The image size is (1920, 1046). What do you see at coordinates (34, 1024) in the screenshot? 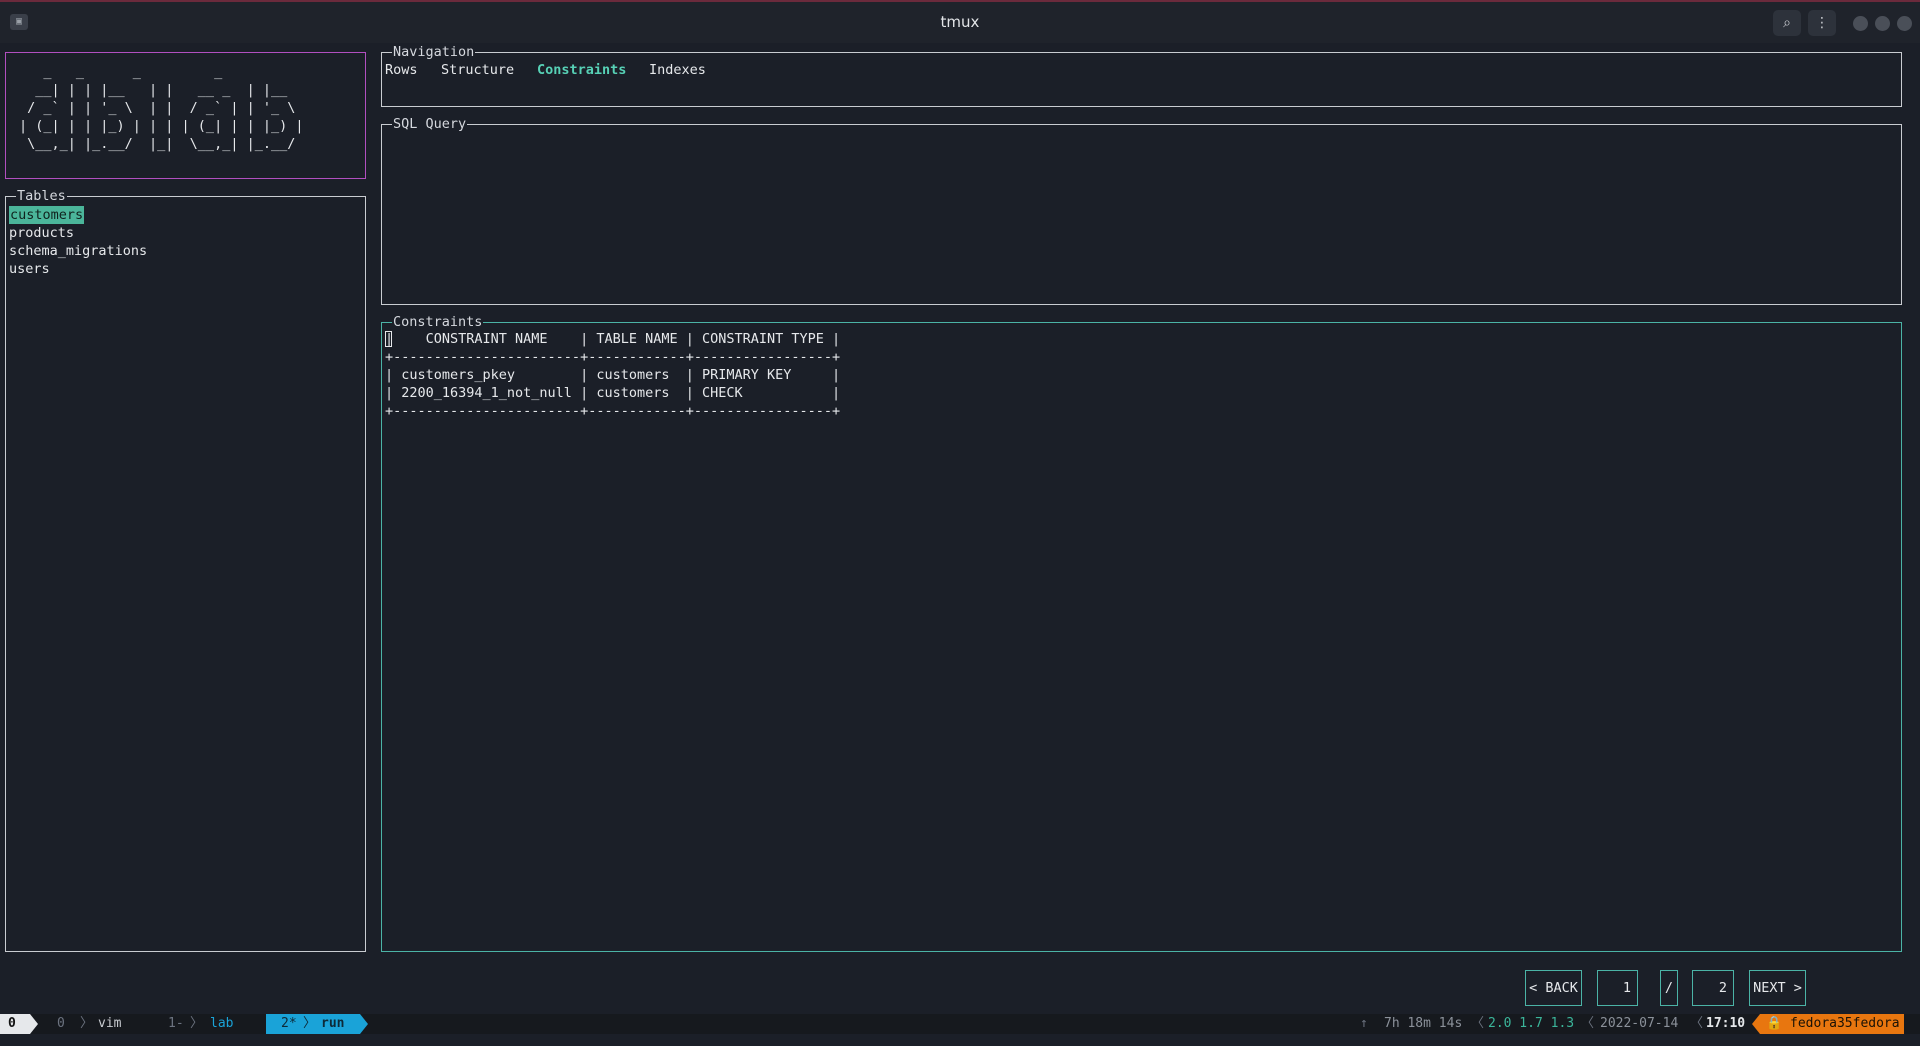
I see `session-arrow-icon` at bounding box center [34, 1024].